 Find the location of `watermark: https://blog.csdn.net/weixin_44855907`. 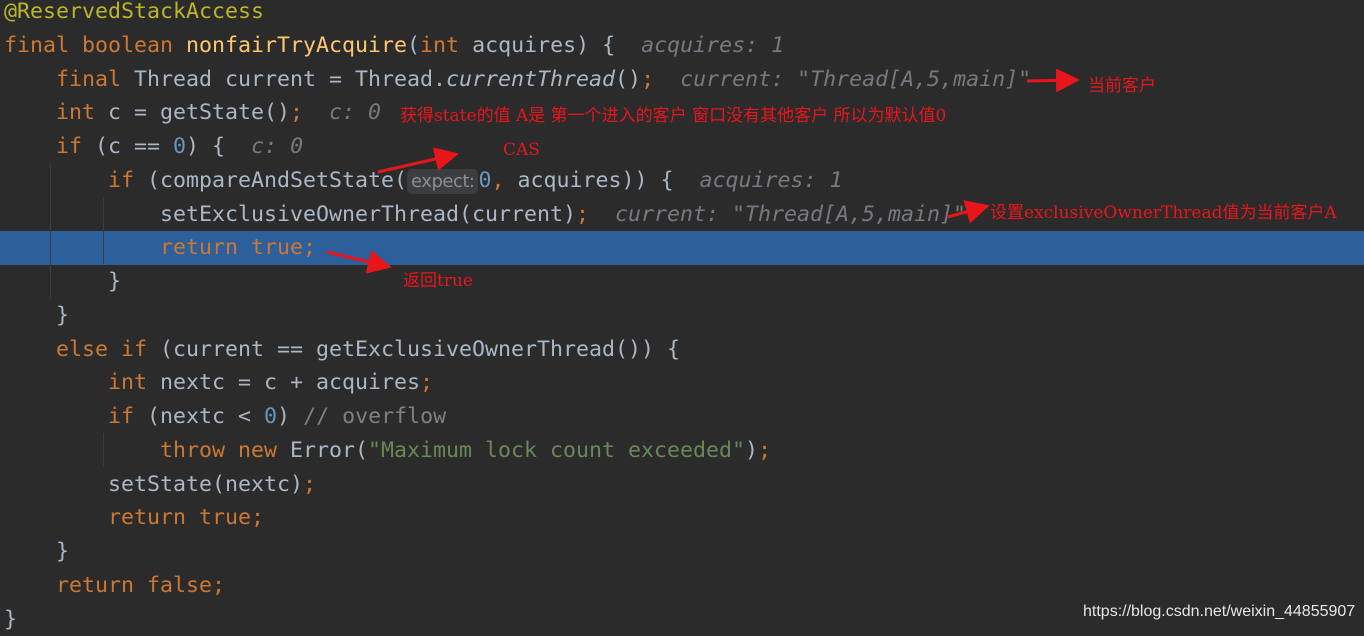

watermark: https://blog.csdn.net/weixin_44855907 is located at coordinates (1219, 612).